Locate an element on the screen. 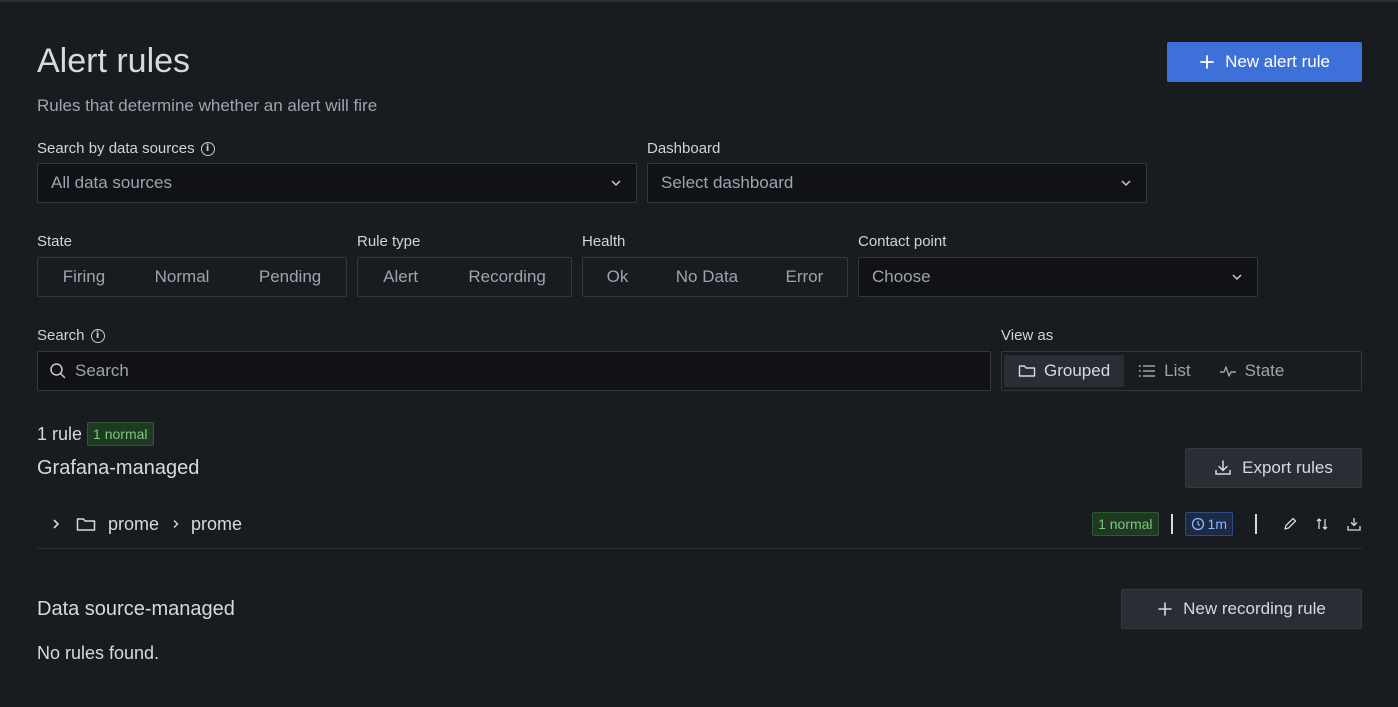 The image size is (1398, 707). data-sources-label-text: Search by data sources is located at coordinates (116, 148).